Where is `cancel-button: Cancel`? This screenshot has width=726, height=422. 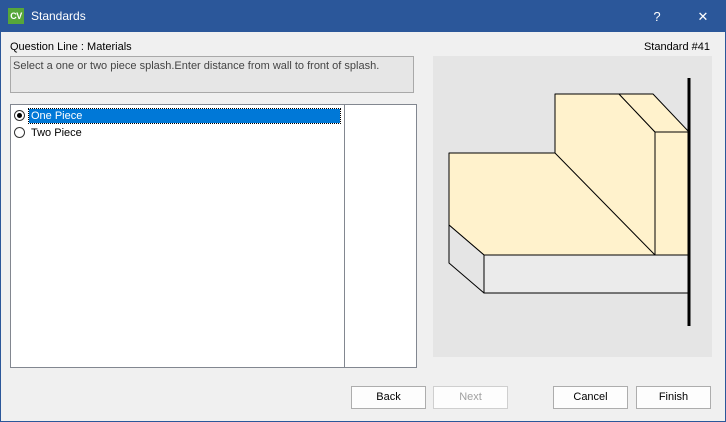 cancel-button: Cancel is located at coordinates (590, 397).